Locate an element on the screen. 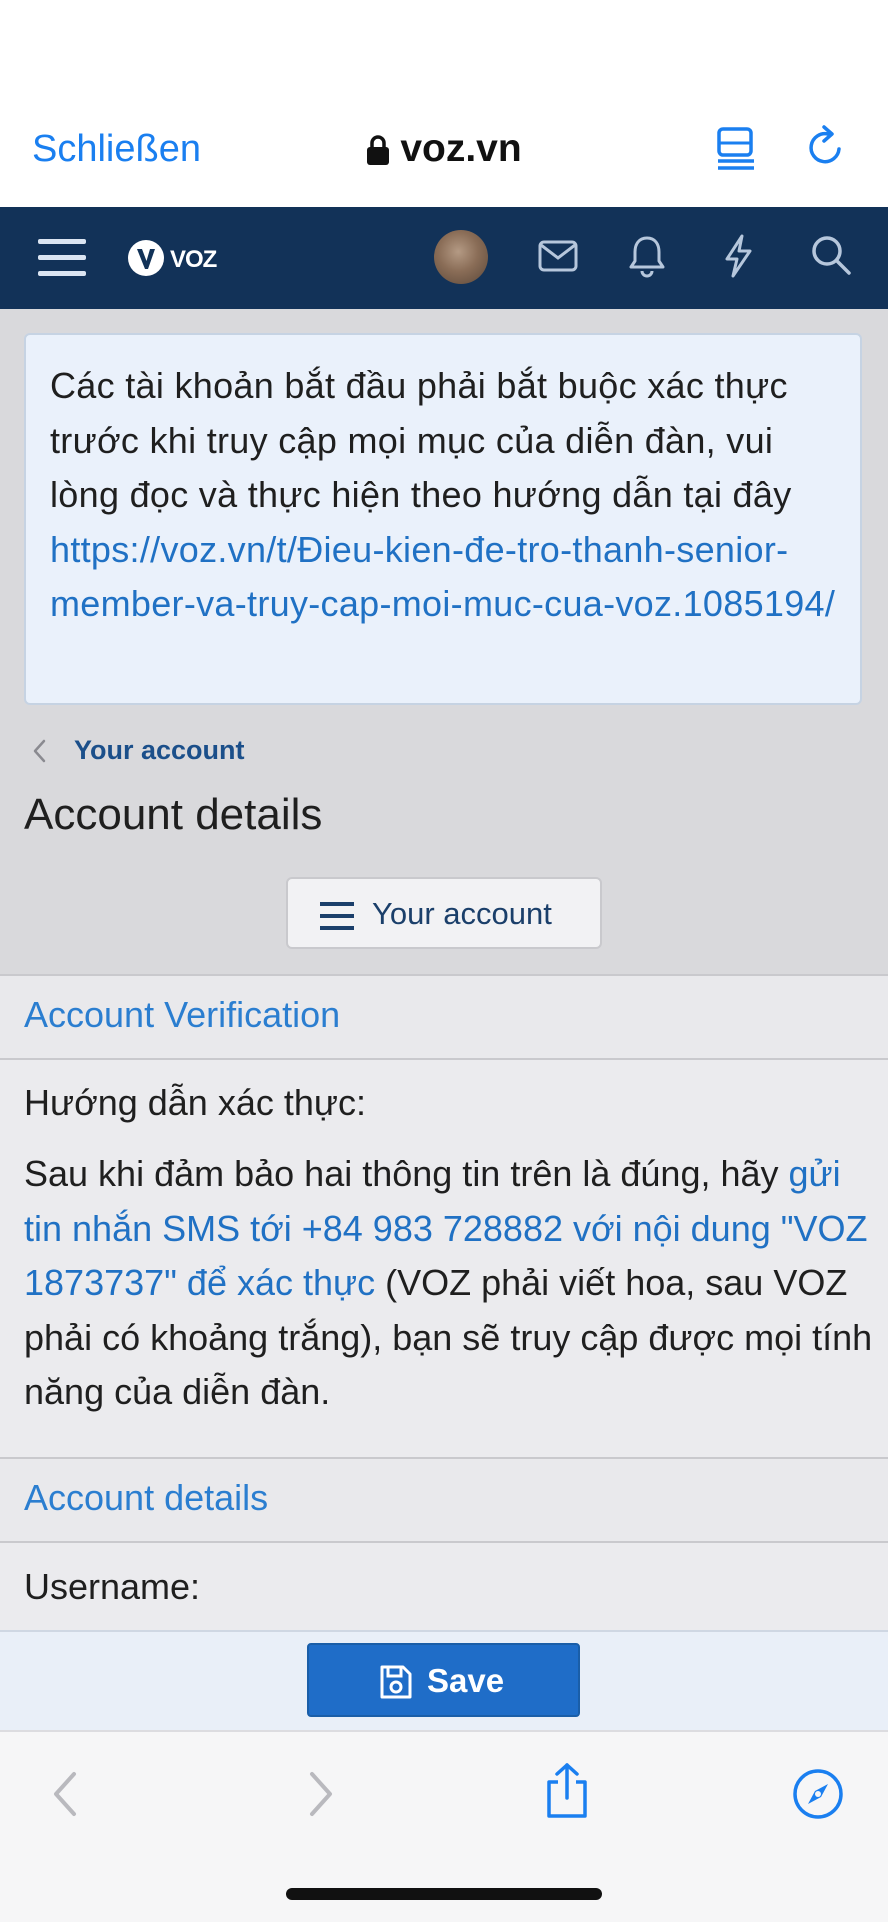  verification-label: Hướng dẫn xác thực: is located at coordinates (195, 1102).